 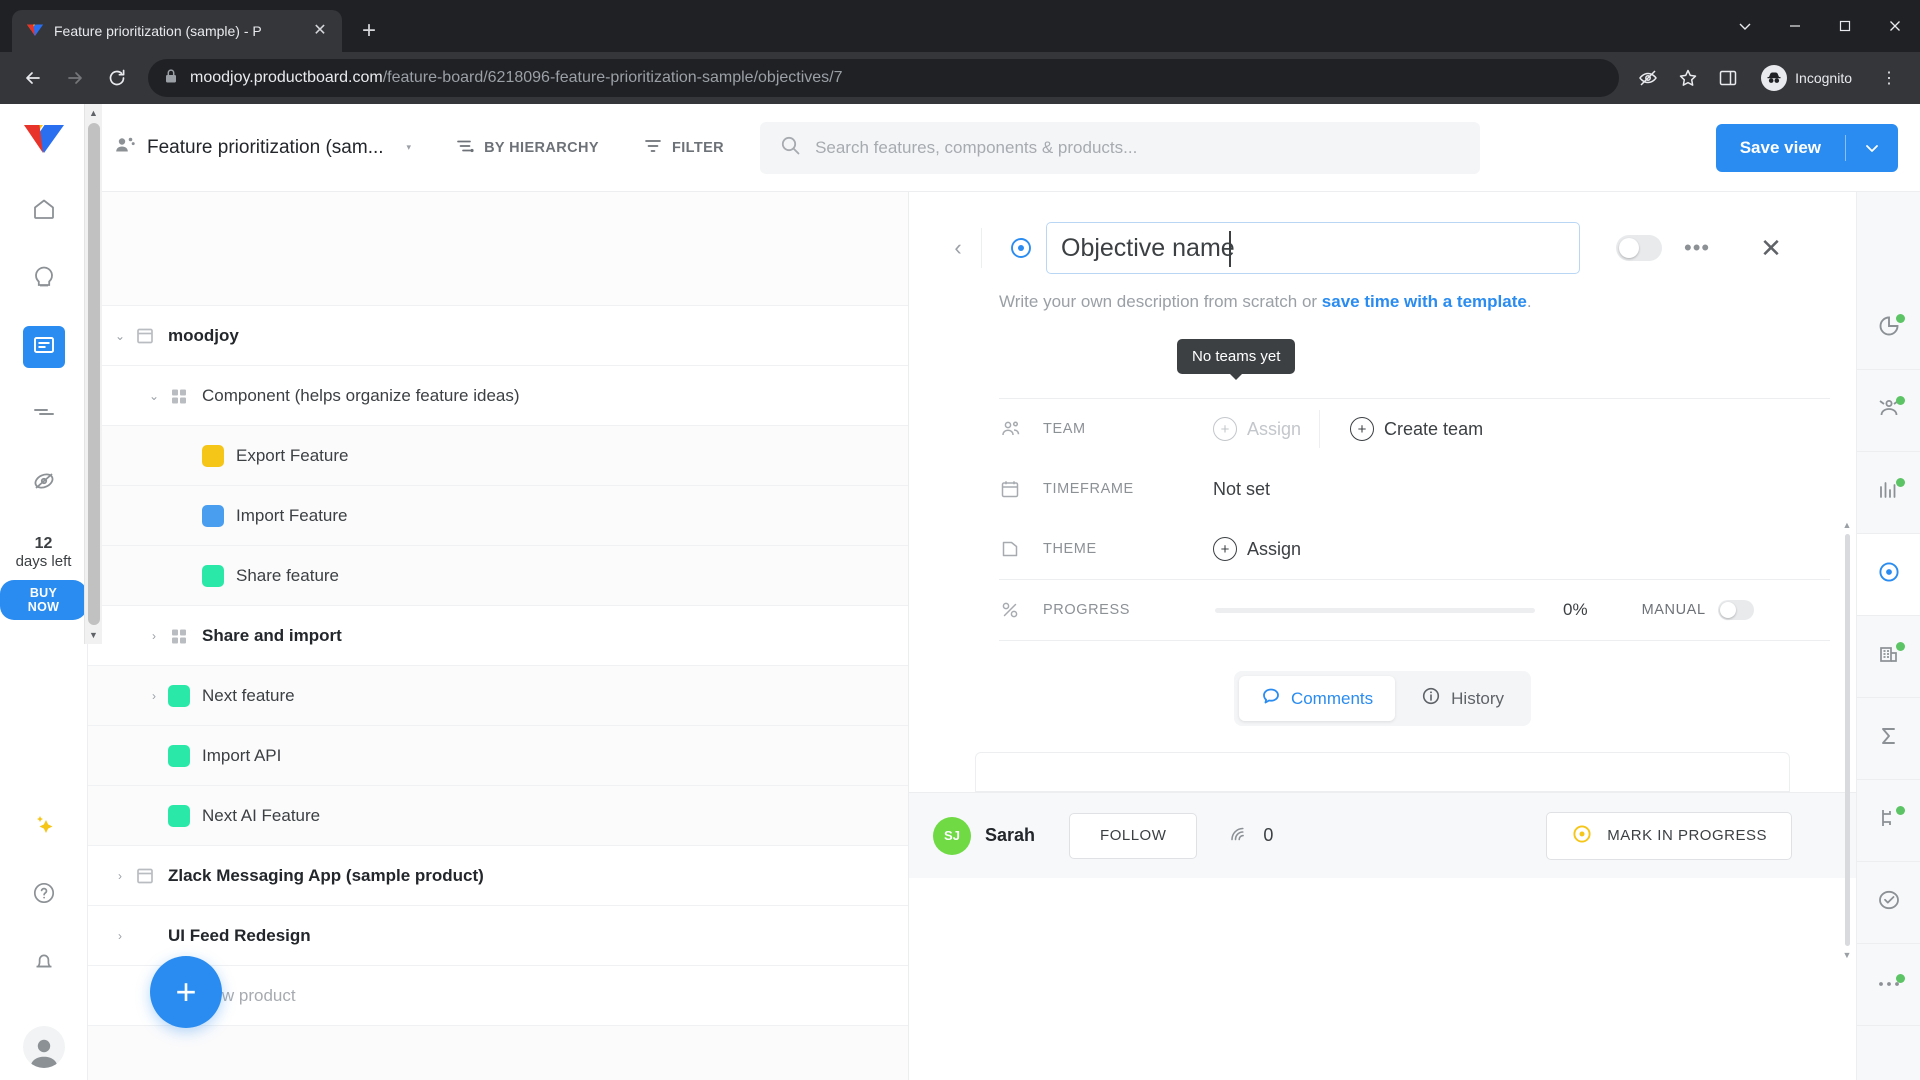 I want to click on mark-in-progress-button: MARK IN PROGRESS, so click(x=1669, y=835).